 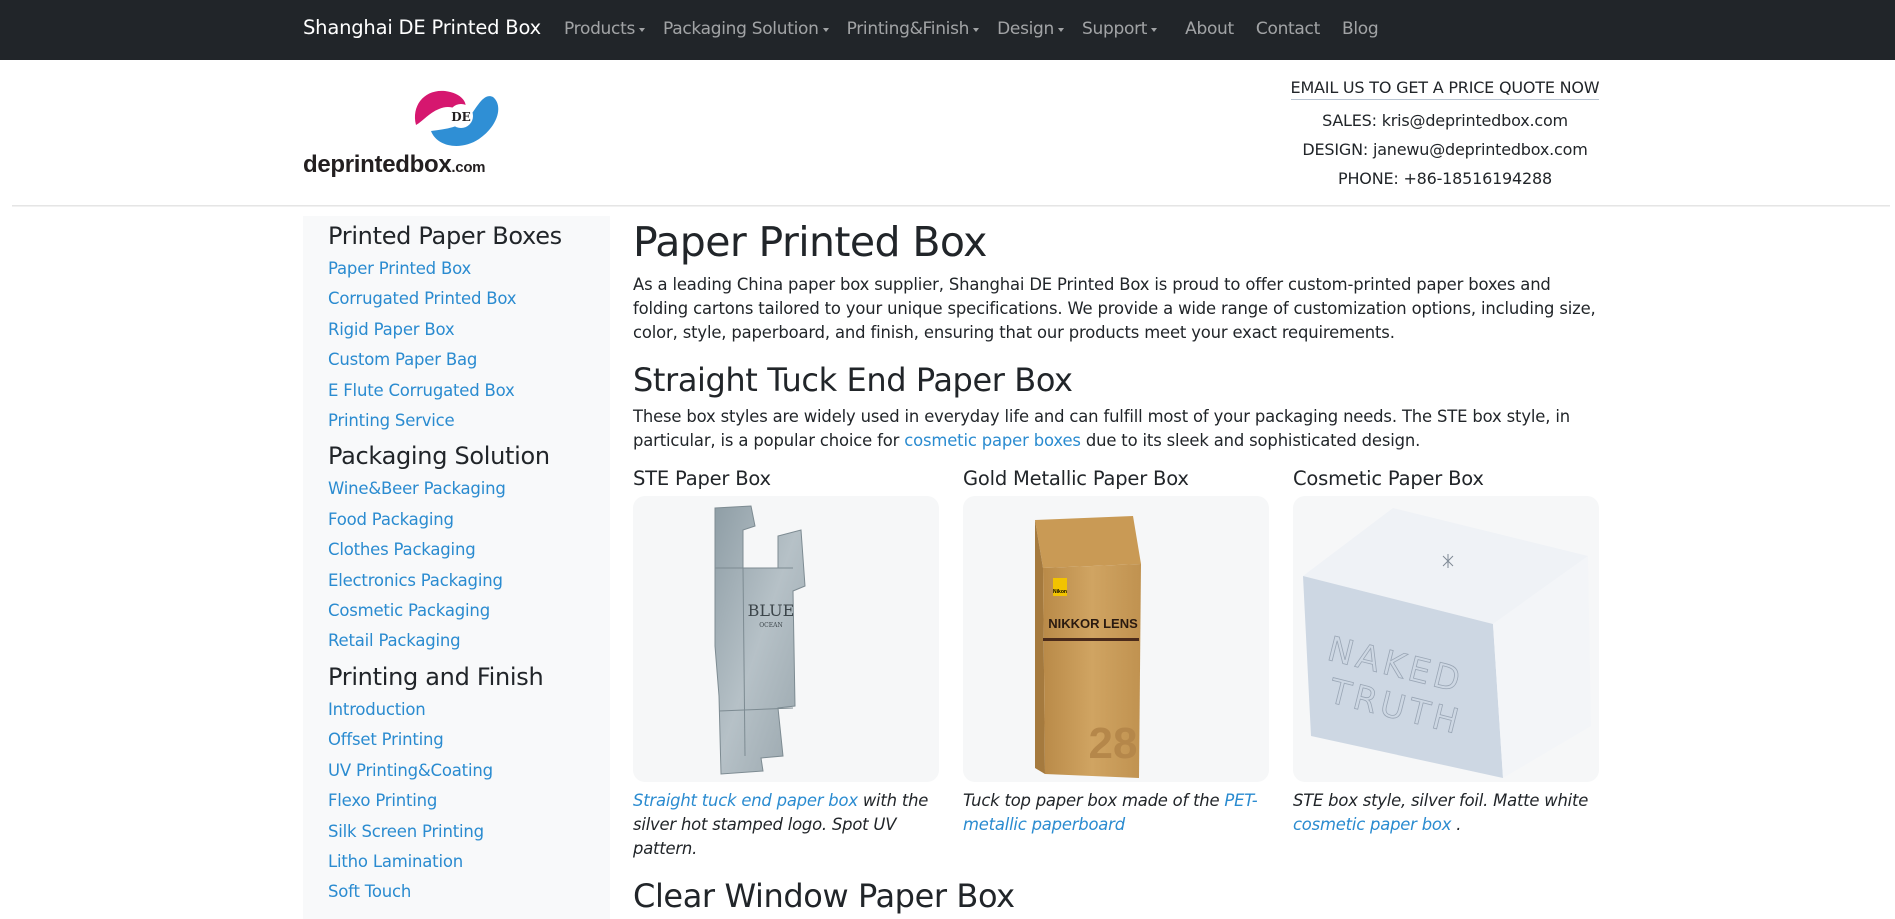 What do you see at coordinates (469, 710) in the screenshot?
I see `sidebar-link-introduction: Introduction` at bounding box center [469, 710].